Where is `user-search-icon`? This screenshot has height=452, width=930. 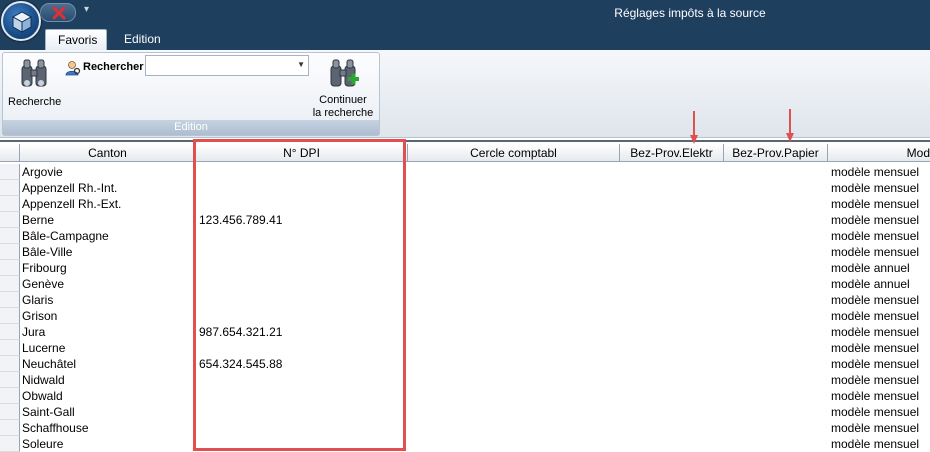 user-search-icon is located at coordinates (73, 68).